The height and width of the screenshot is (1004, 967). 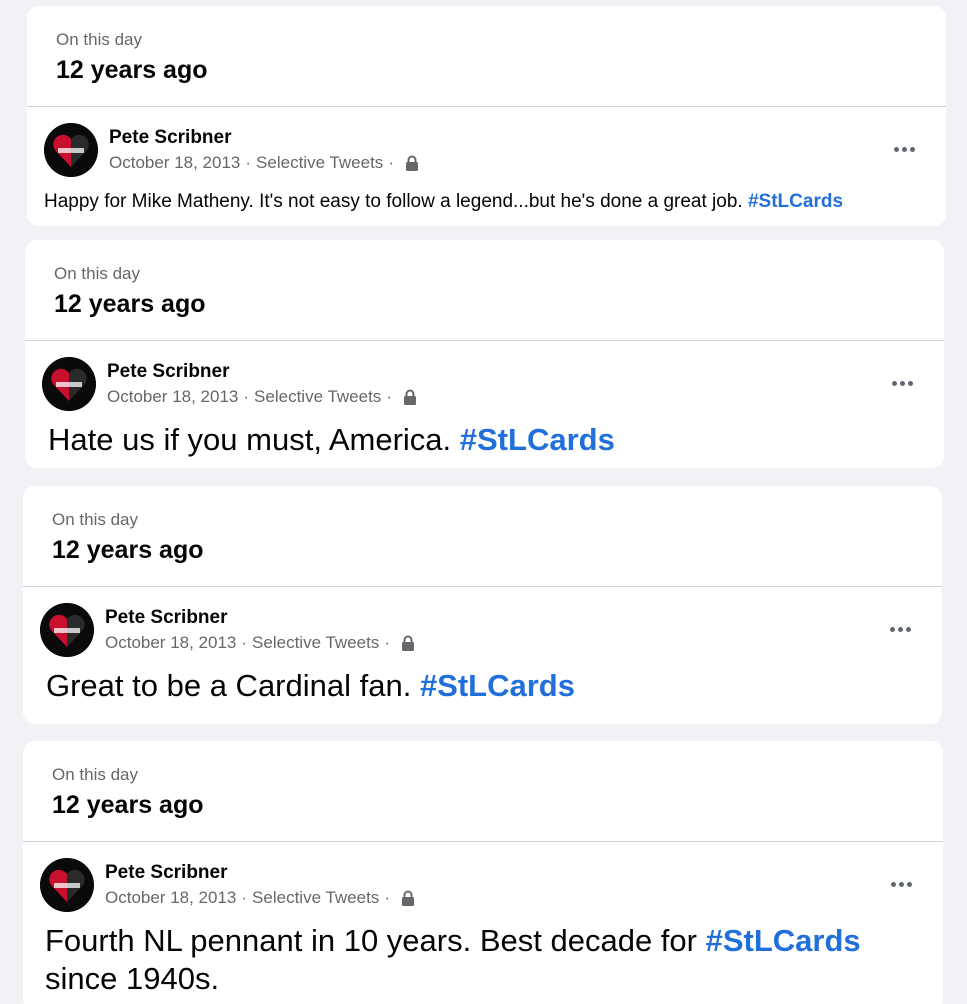 I want to click on post-text: Hate us if you must, America. #StLCards, so click(x=331, y=440).